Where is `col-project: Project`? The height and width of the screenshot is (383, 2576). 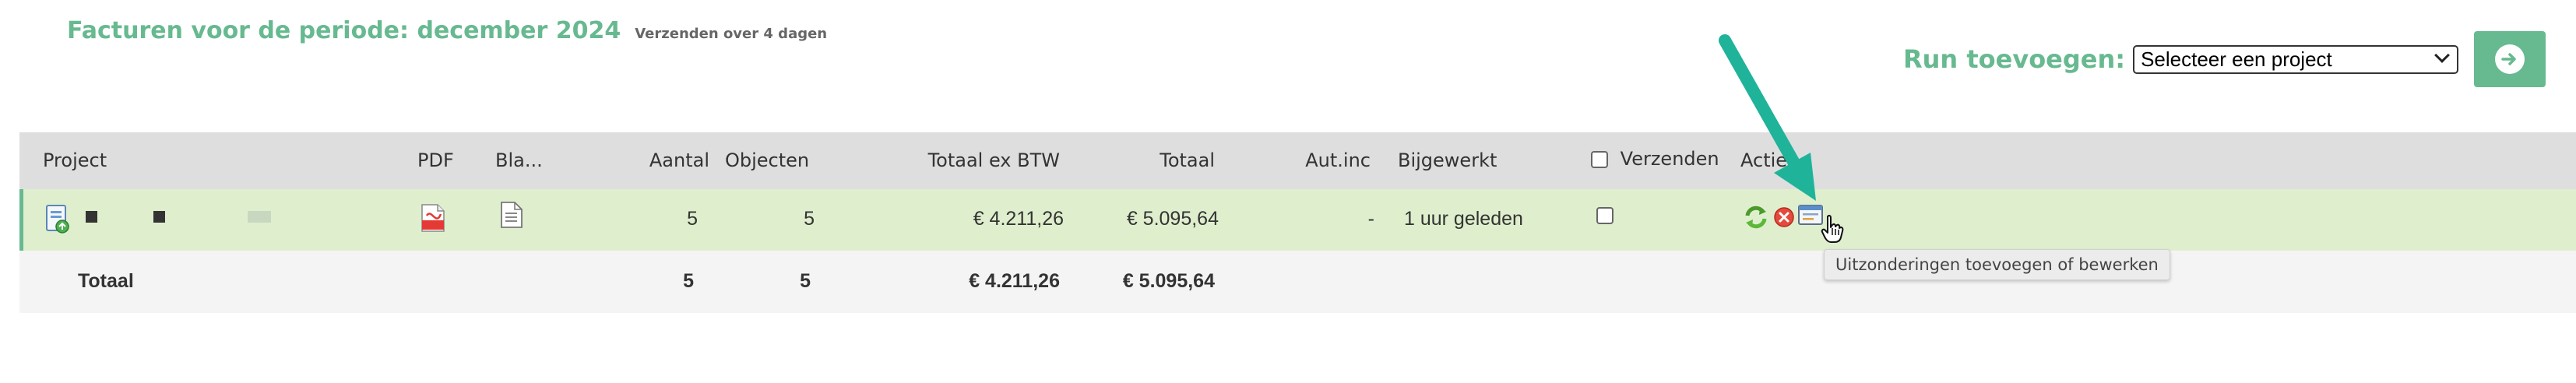 col-project: Project is located at coordinates (75, 160).